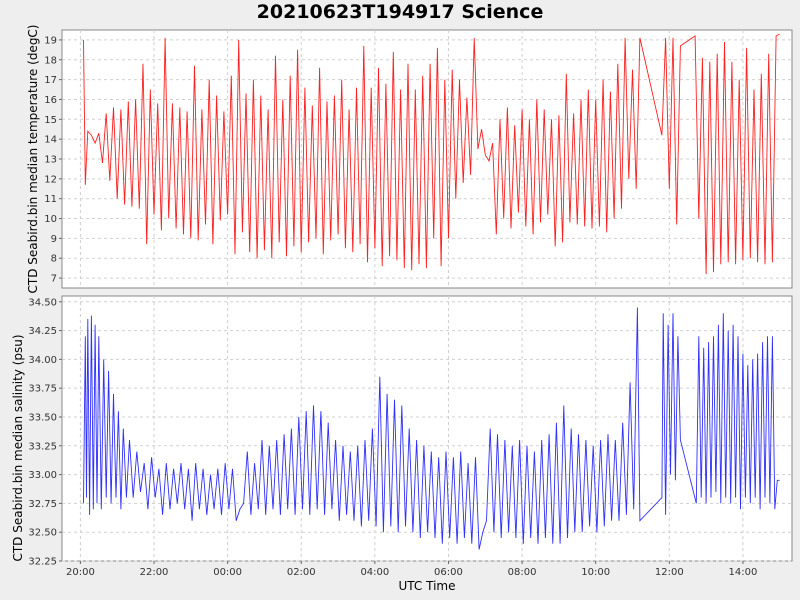 This screenshot has height=600, width=800. I want to click on temperature-y-tick-label: 12, so click(50, 179).